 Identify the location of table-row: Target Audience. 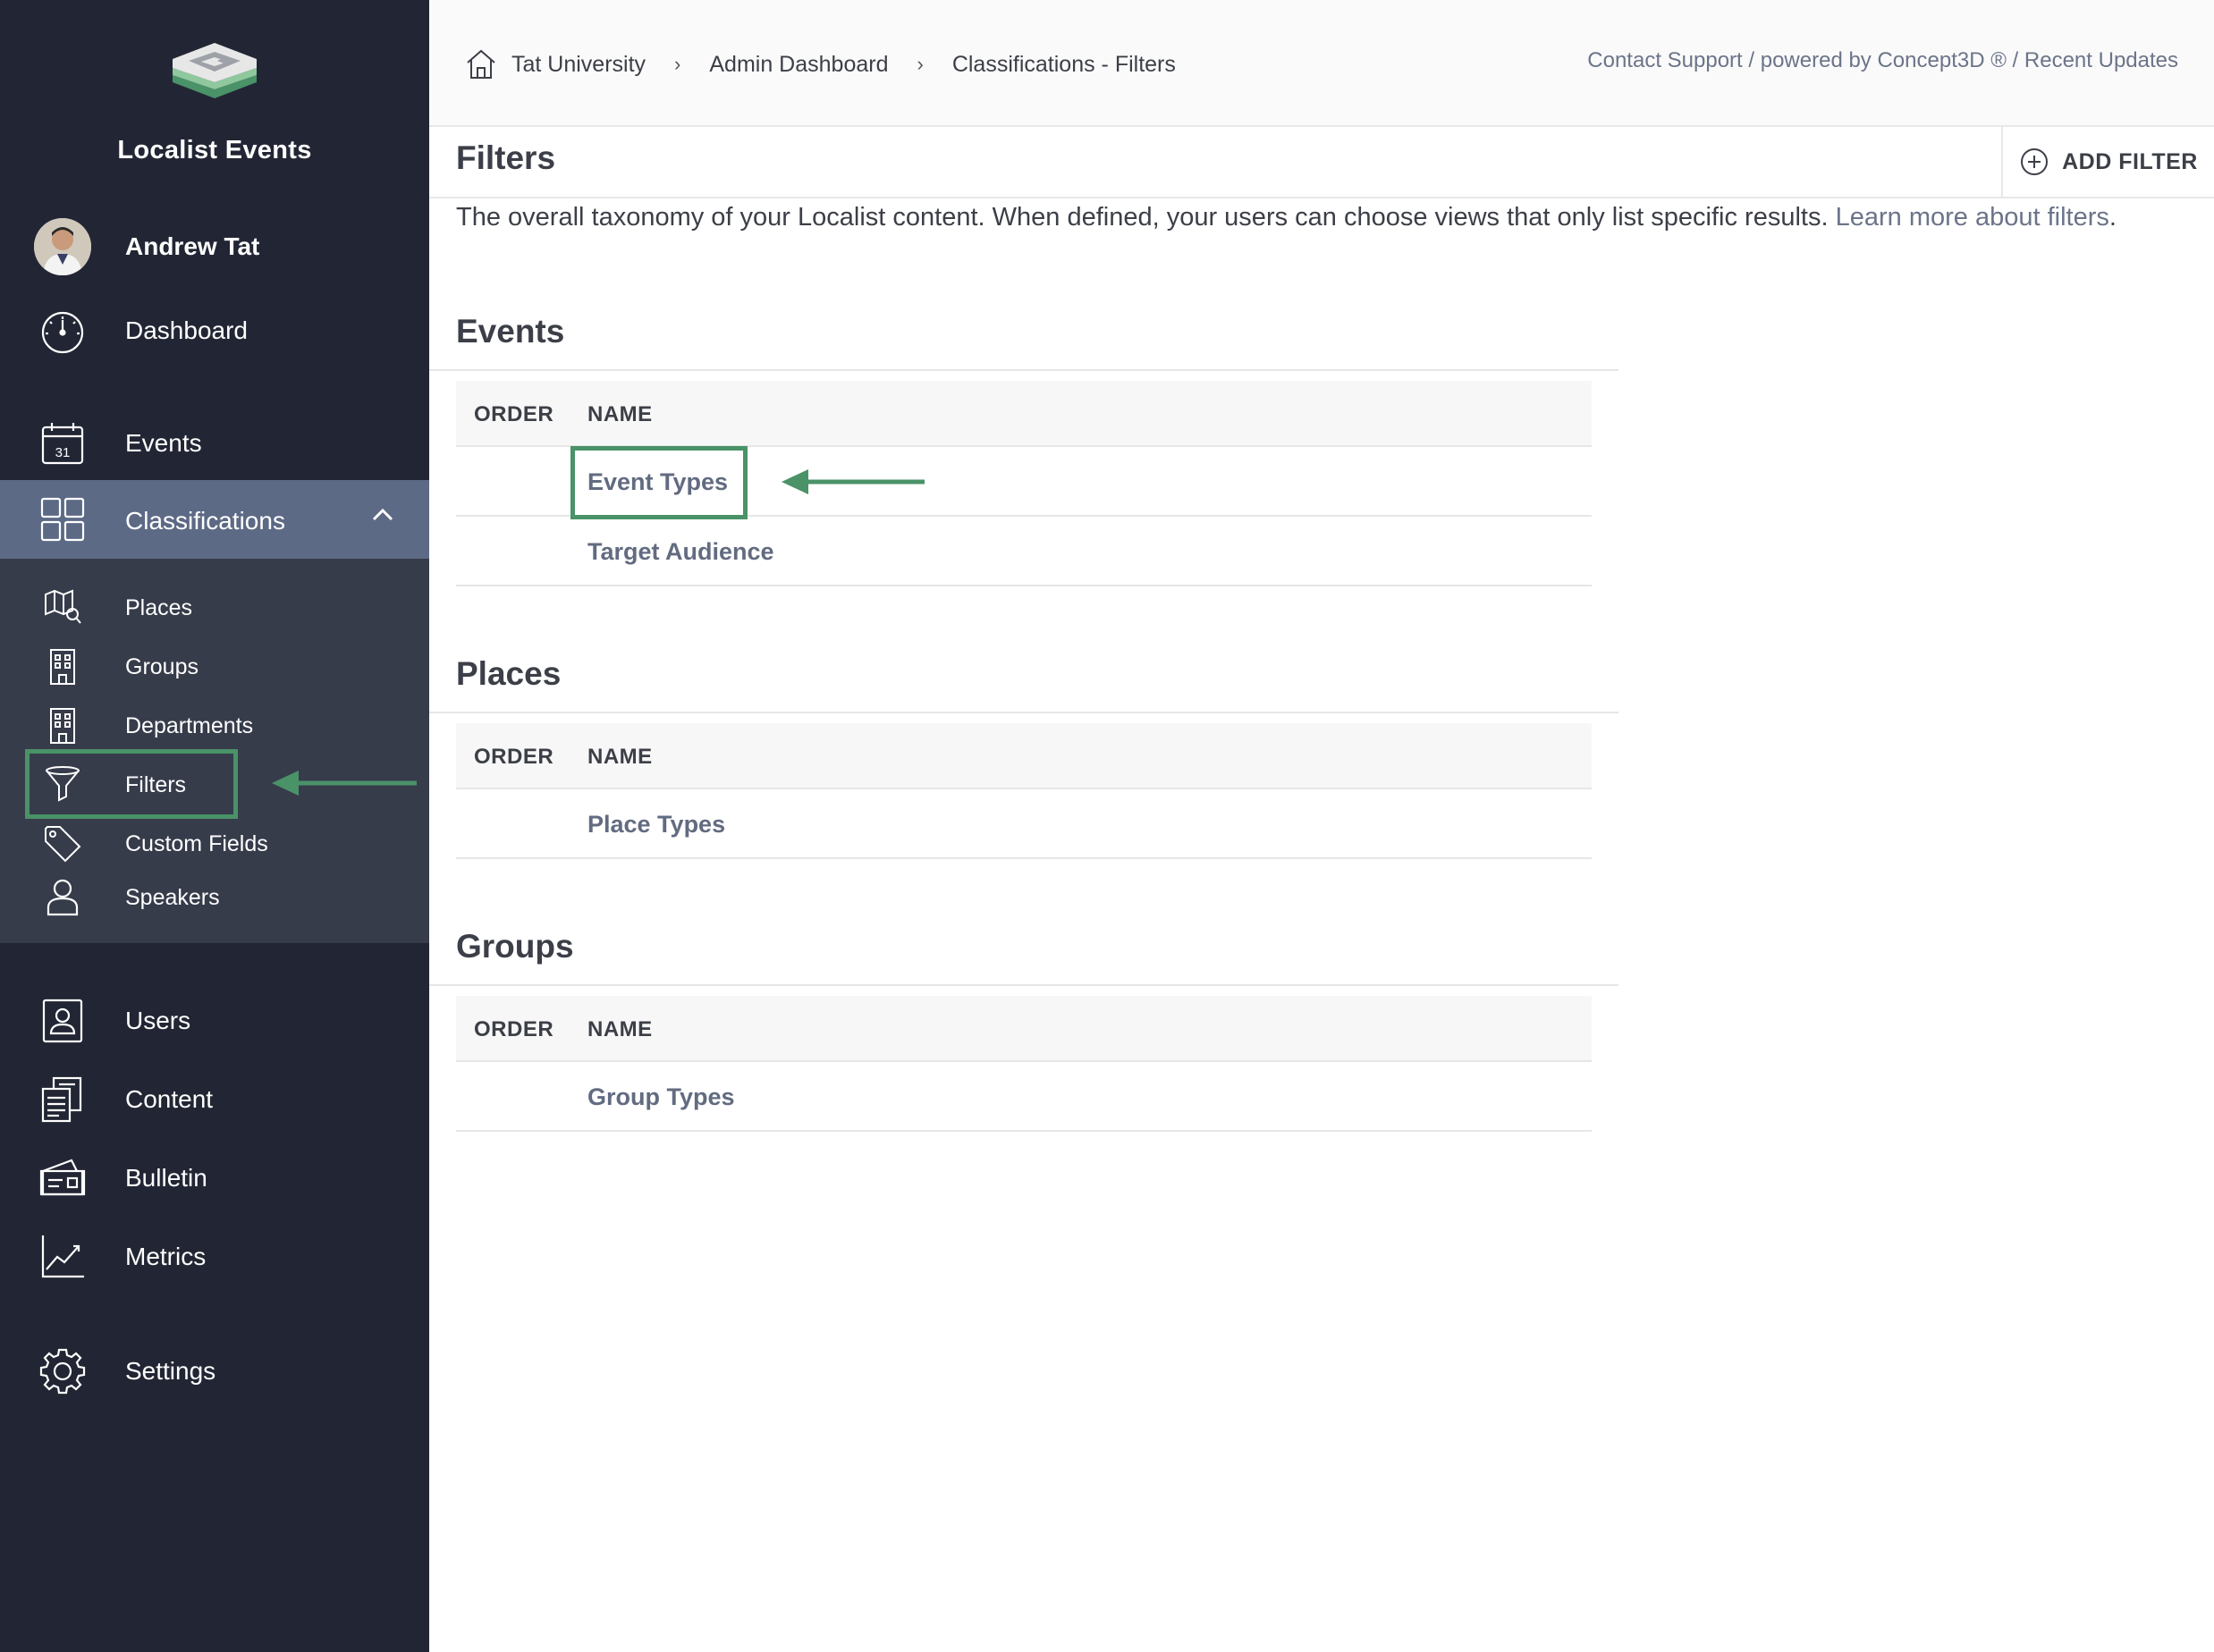
(1024, 551).